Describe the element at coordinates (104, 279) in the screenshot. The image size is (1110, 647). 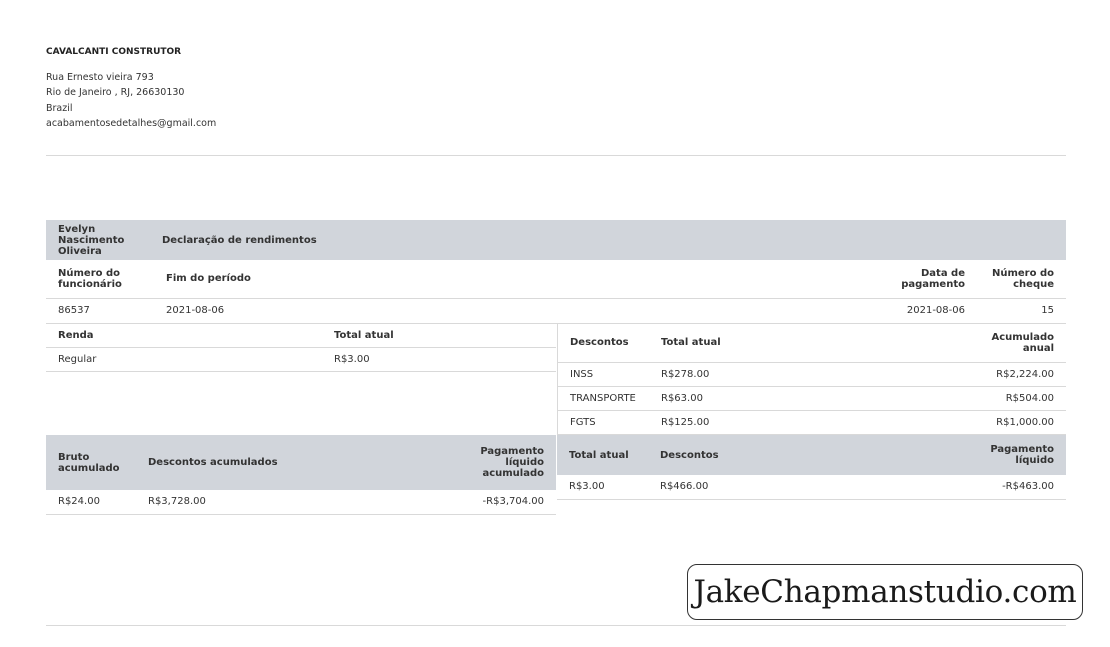
I see `header-employee-number: Número do funcionário` at that location.